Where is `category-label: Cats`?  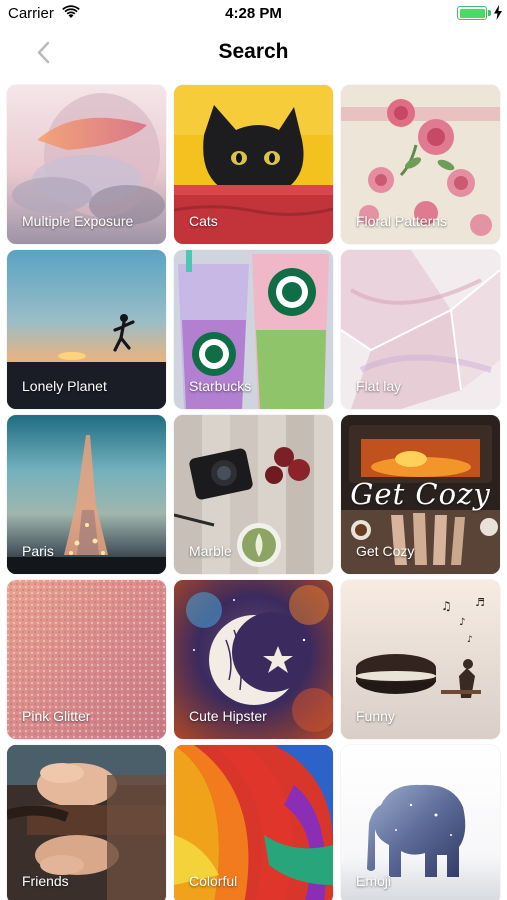 category-label: Cats is located at coordinates (203, 221).